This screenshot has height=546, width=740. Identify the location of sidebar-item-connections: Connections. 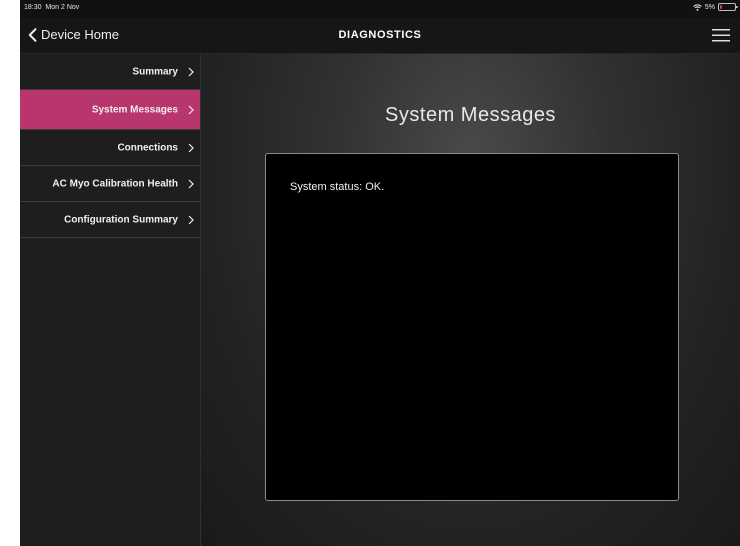
(110, 148).